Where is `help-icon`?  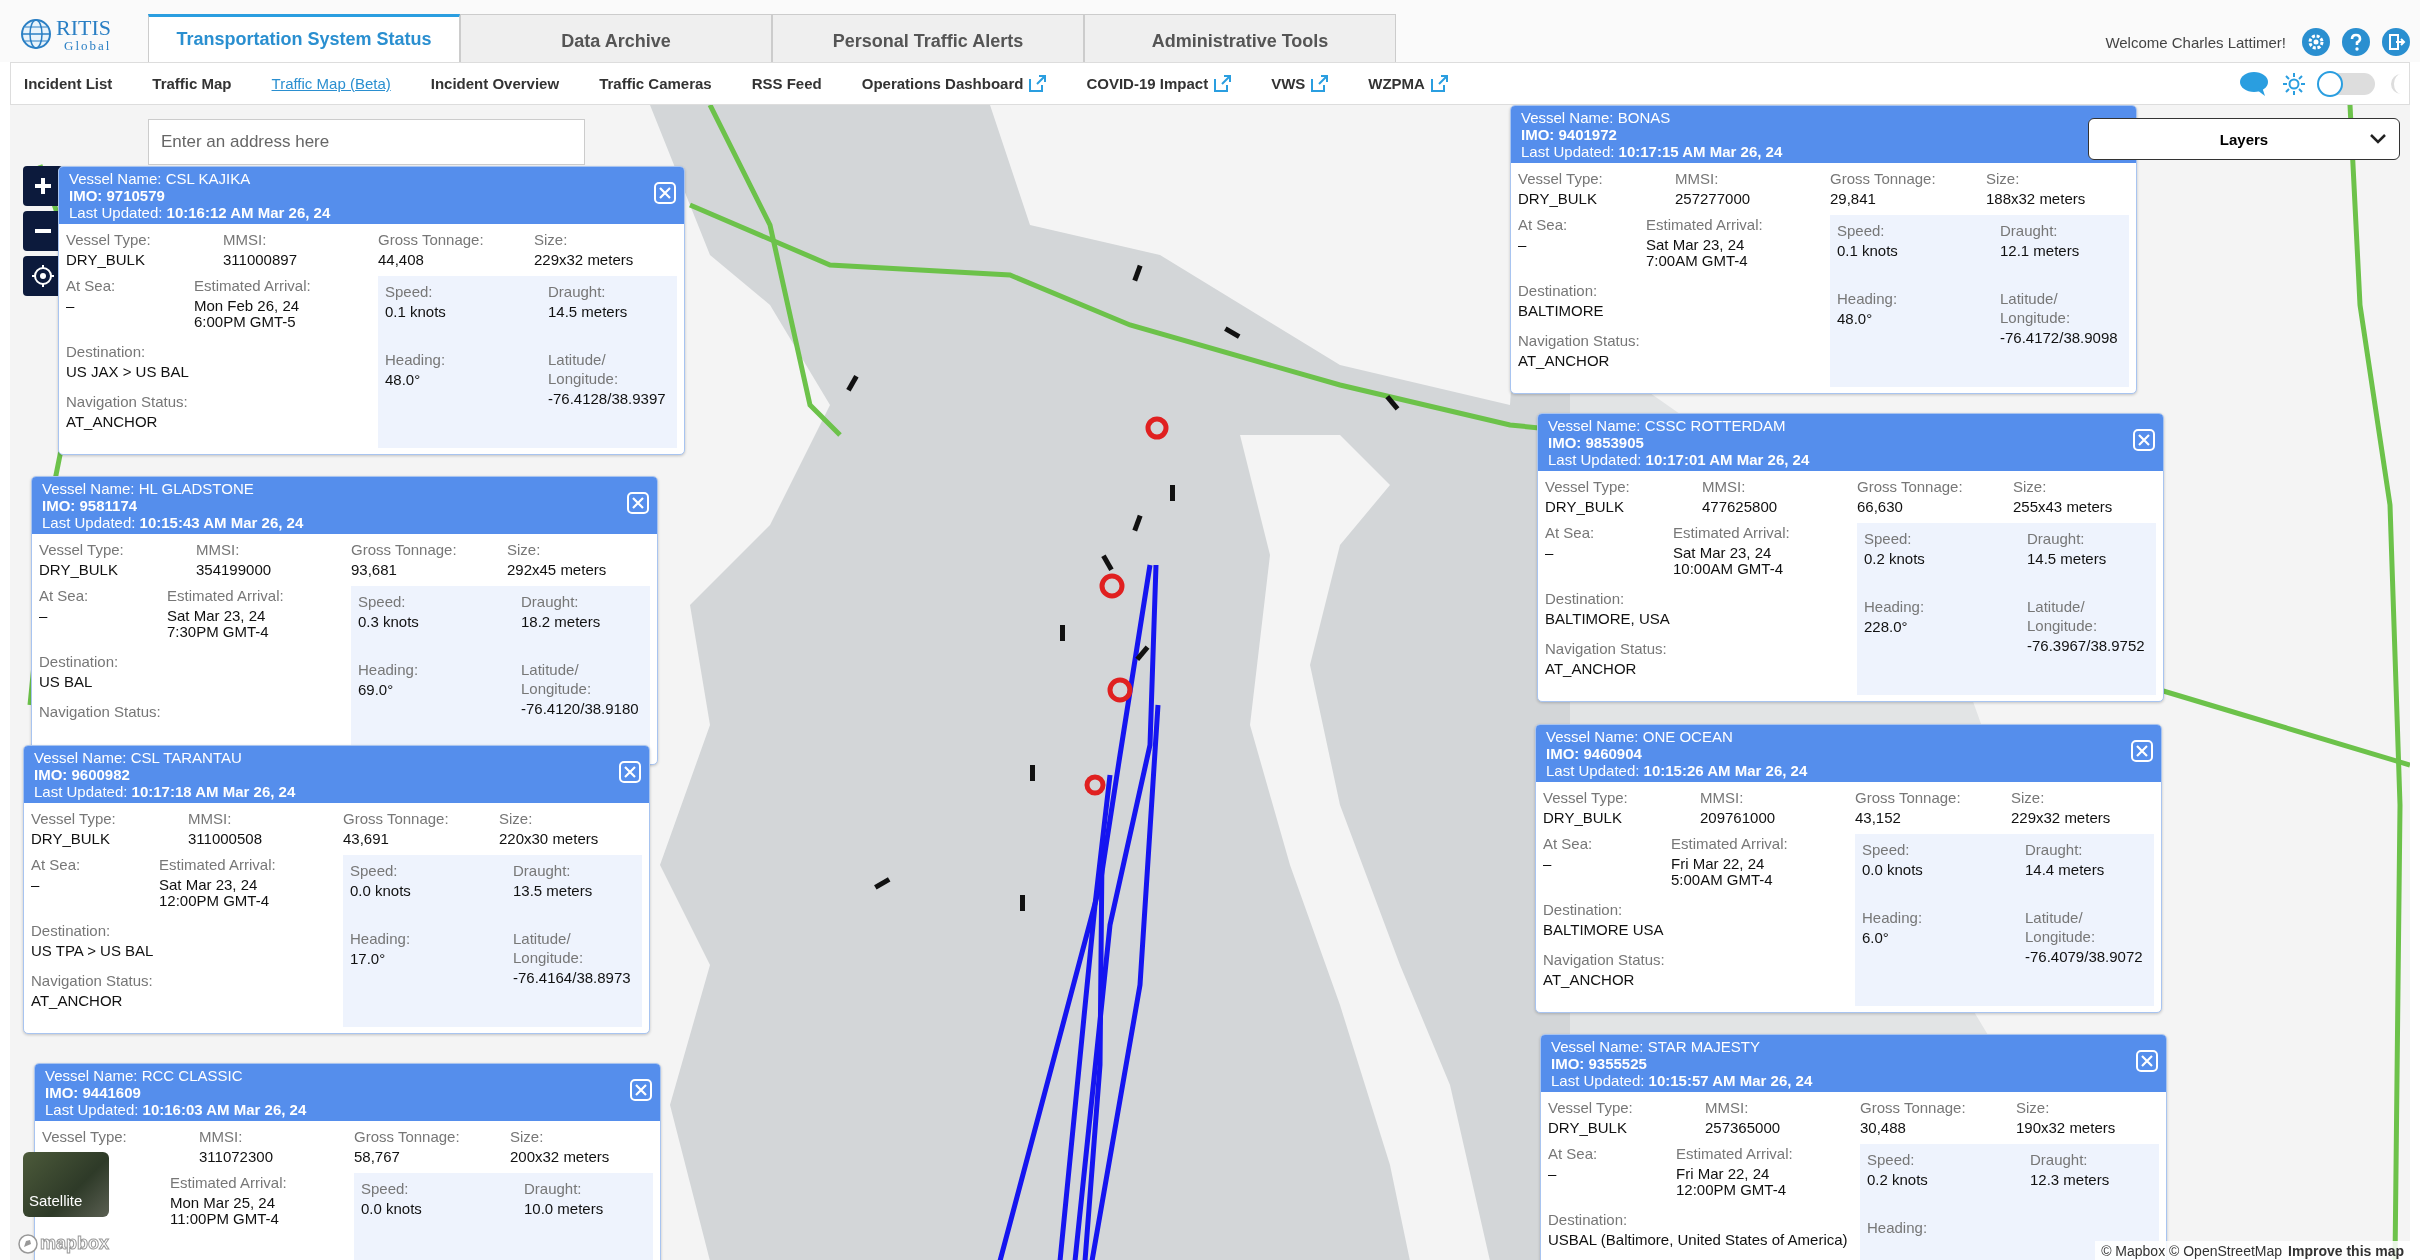 help-icon is located at coordinates (2356, 42).